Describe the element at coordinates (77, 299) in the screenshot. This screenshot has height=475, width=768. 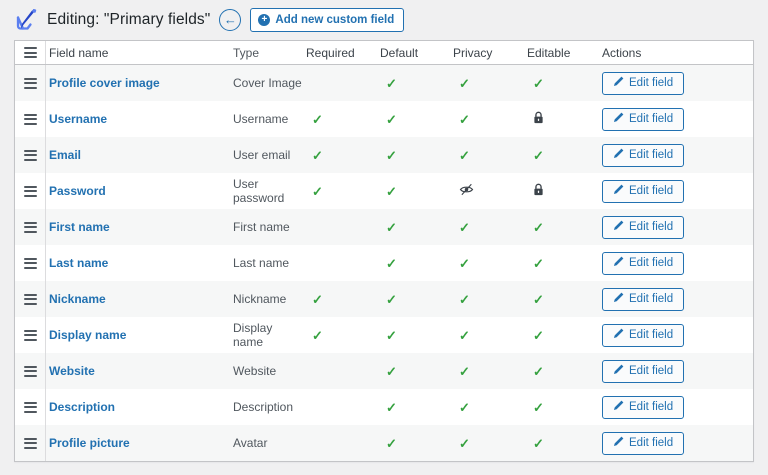
I see `field-name-link: Nickname` at that location.